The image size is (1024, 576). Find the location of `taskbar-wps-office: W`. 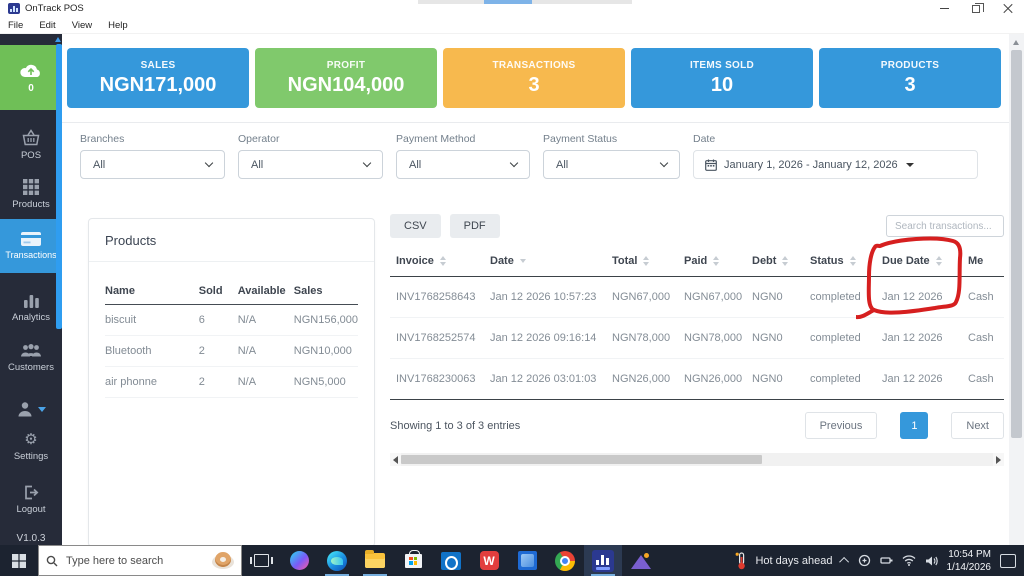

taskbar-wps-office: W is located at coordinates (489, 560).